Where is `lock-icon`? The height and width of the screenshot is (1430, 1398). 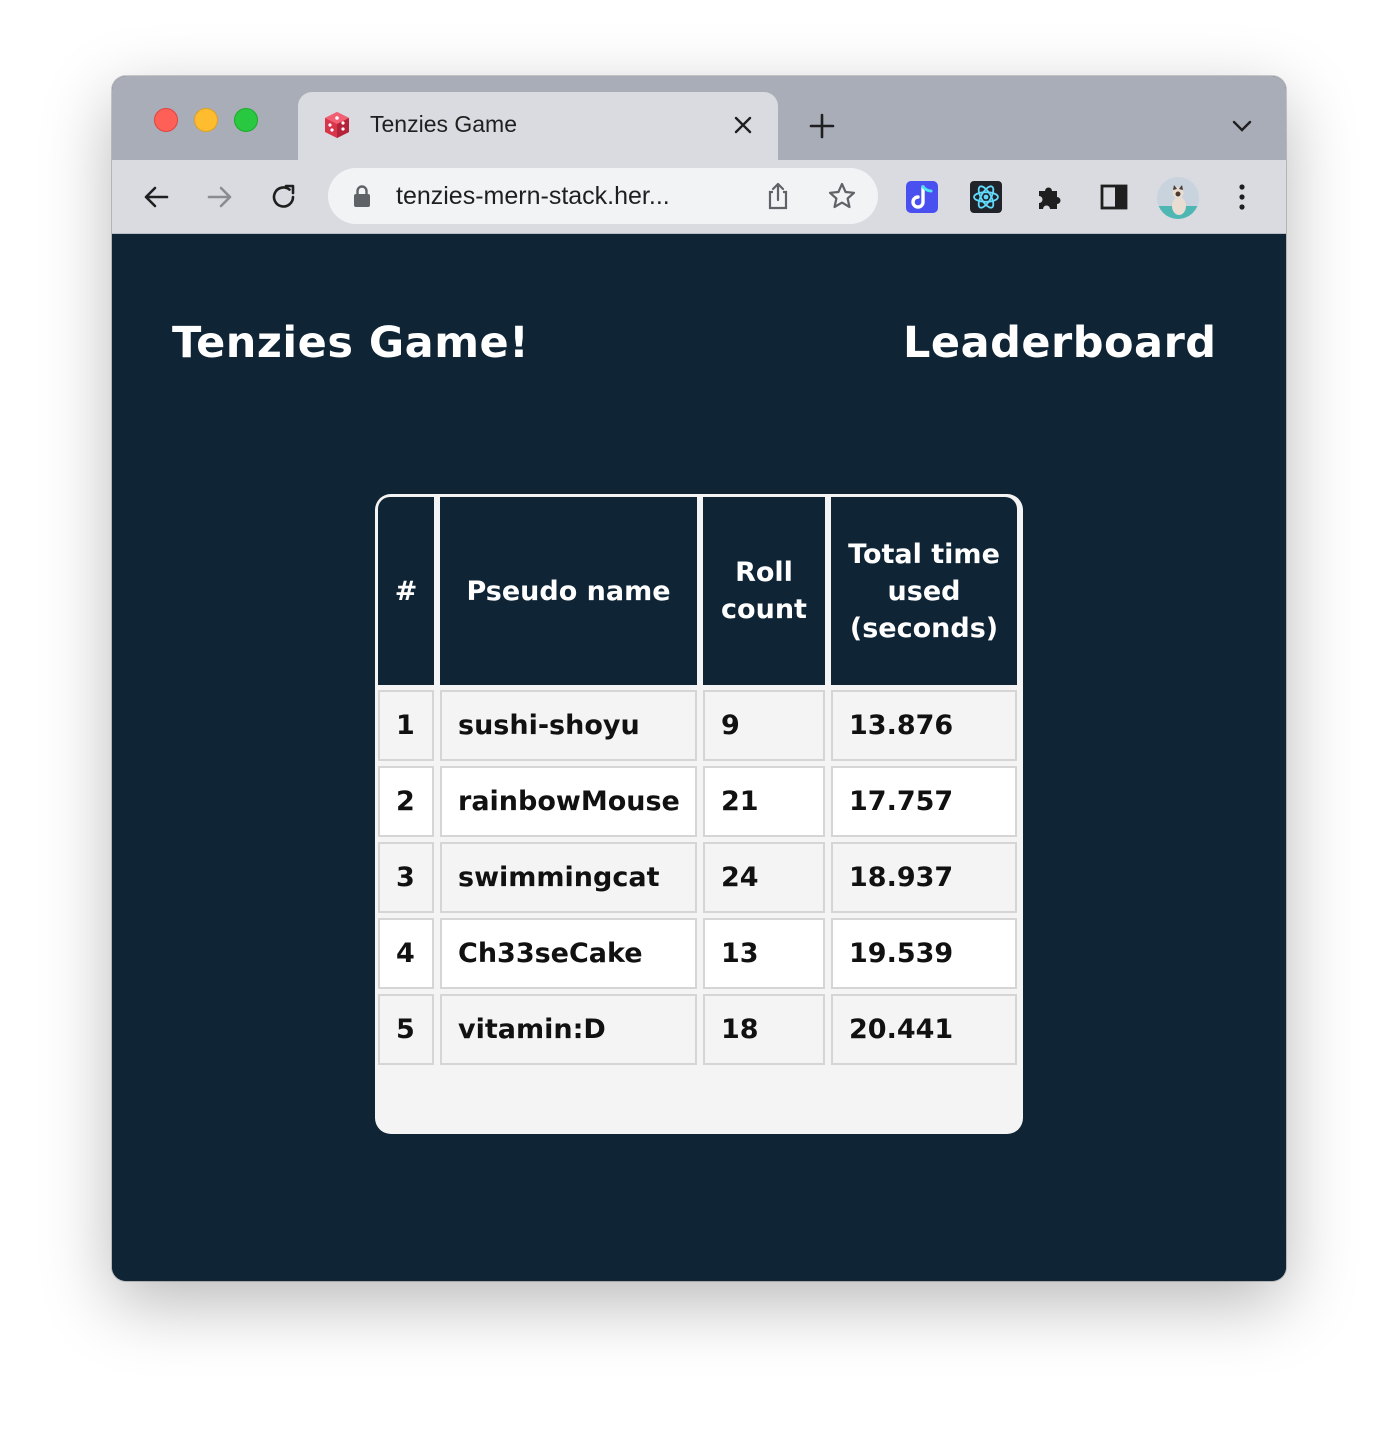 lock-icon is located at coordinates (362, 198).